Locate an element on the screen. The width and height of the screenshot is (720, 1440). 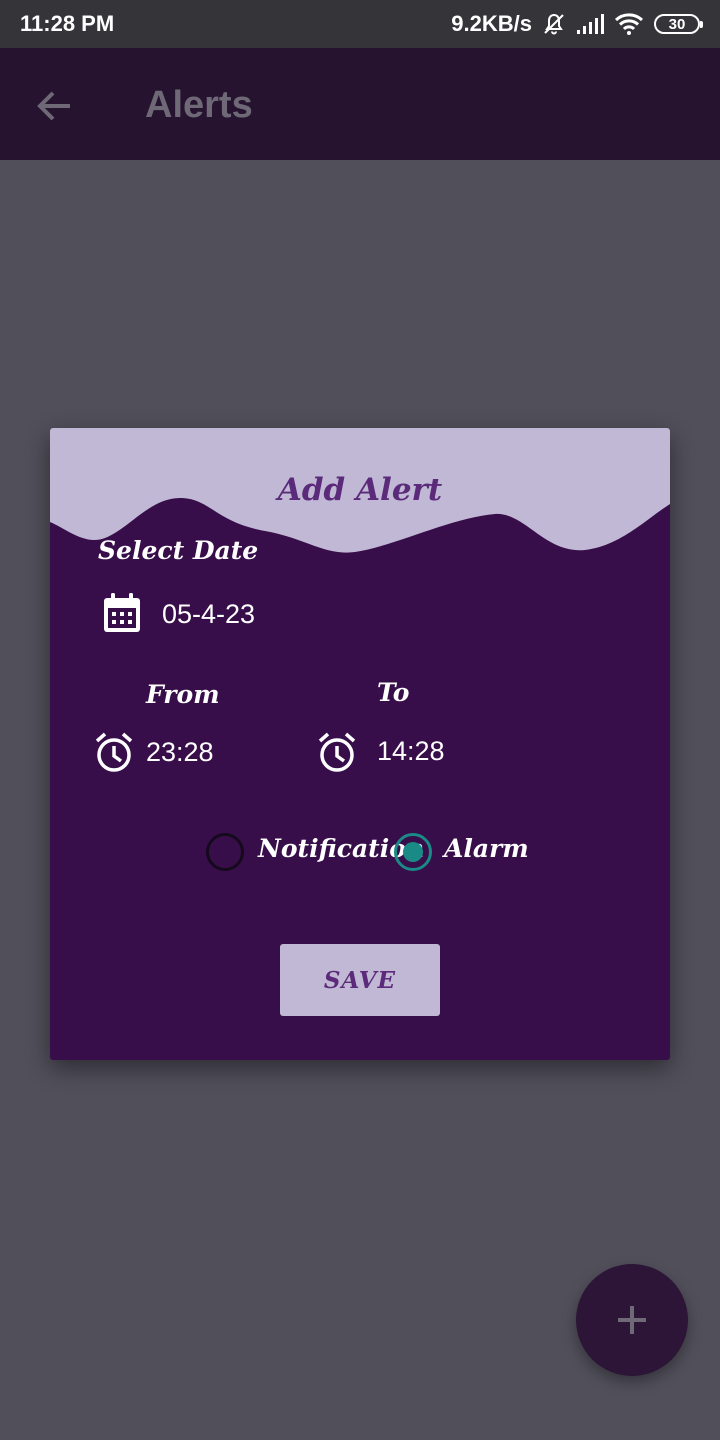
from-label: From is located at coordinates (183, 694).